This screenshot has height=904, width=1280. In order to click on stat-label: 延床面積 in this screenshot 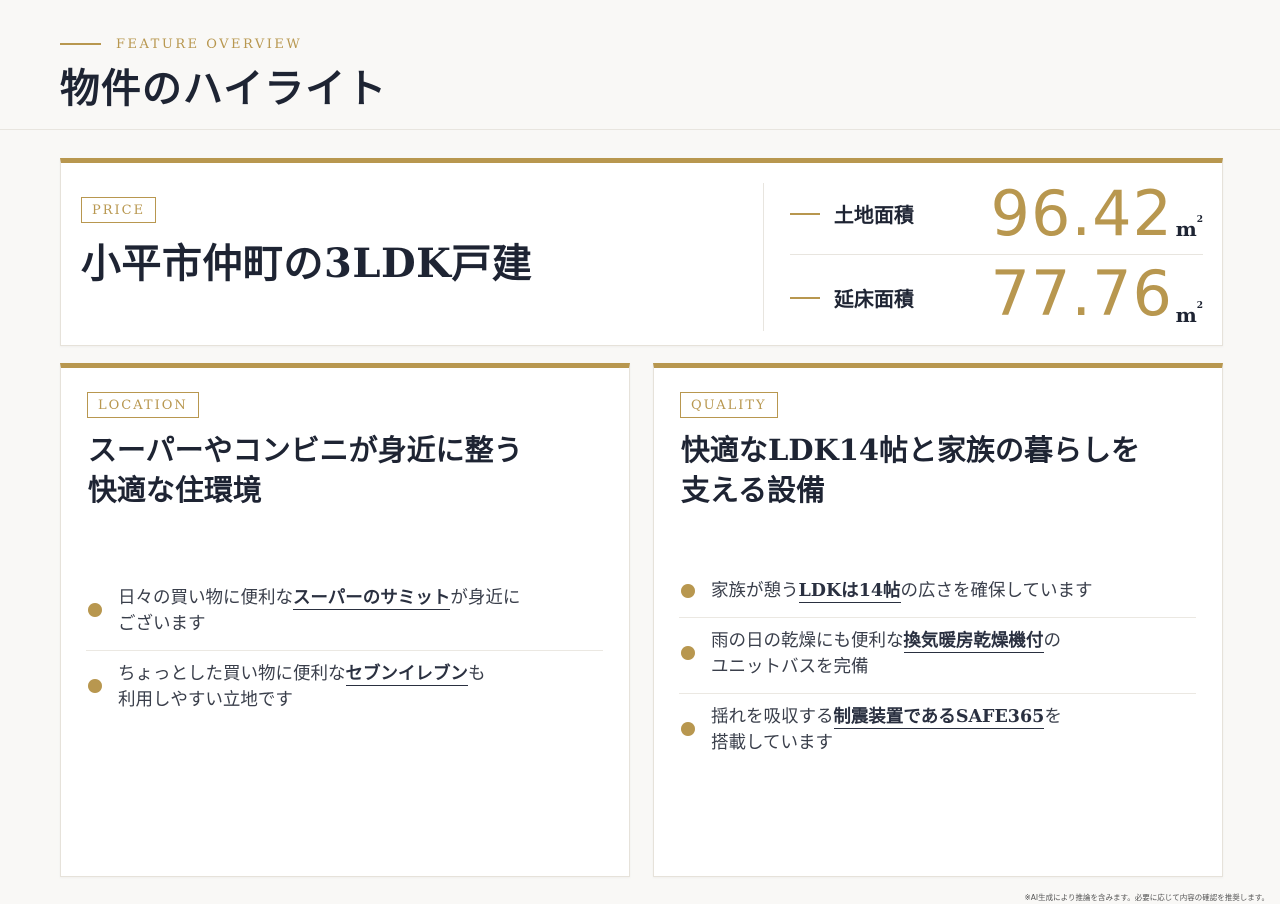, I will do `click(874, 299)`.